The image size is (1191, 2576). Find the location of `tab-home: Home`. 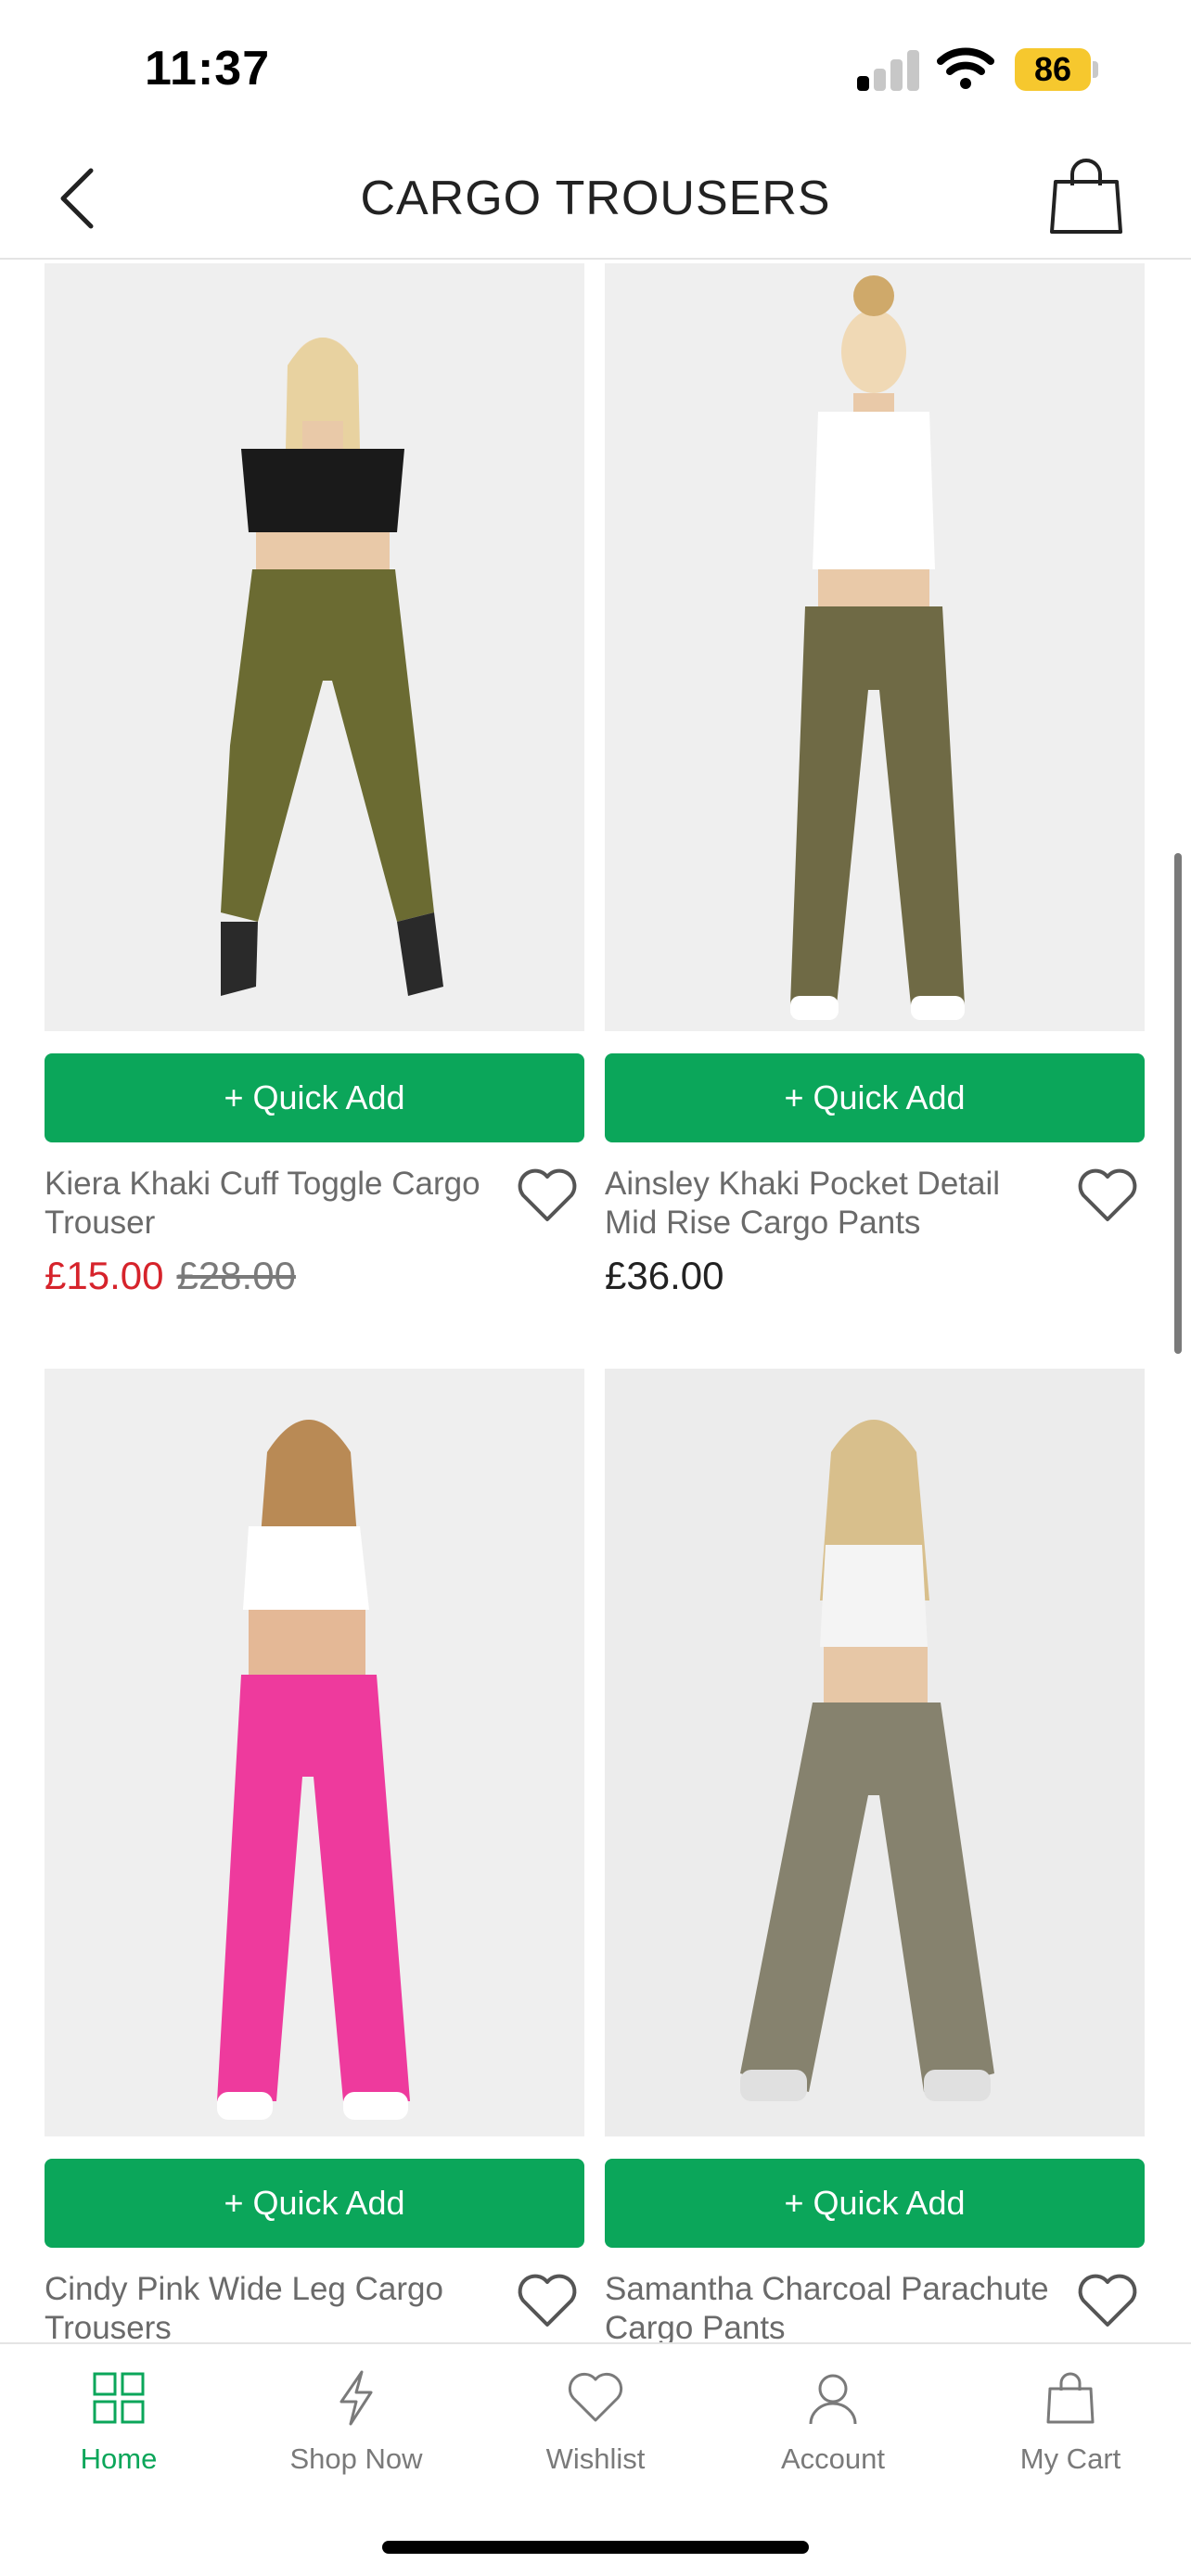

tab-home: Home is located at coordinates (118, 2435).